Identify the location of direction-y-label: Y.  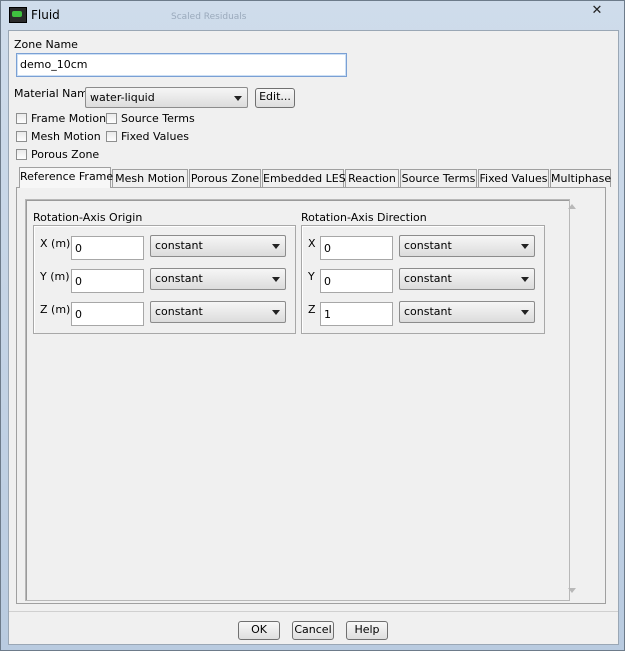
(311, 276).